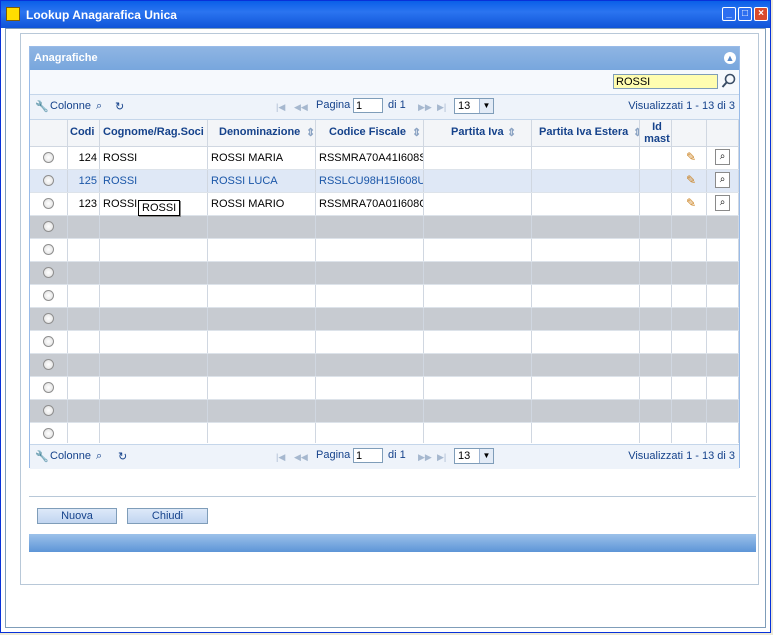 The width and height of the screenshot is (773, 635). I want to click on search-input, so click(665, 81).